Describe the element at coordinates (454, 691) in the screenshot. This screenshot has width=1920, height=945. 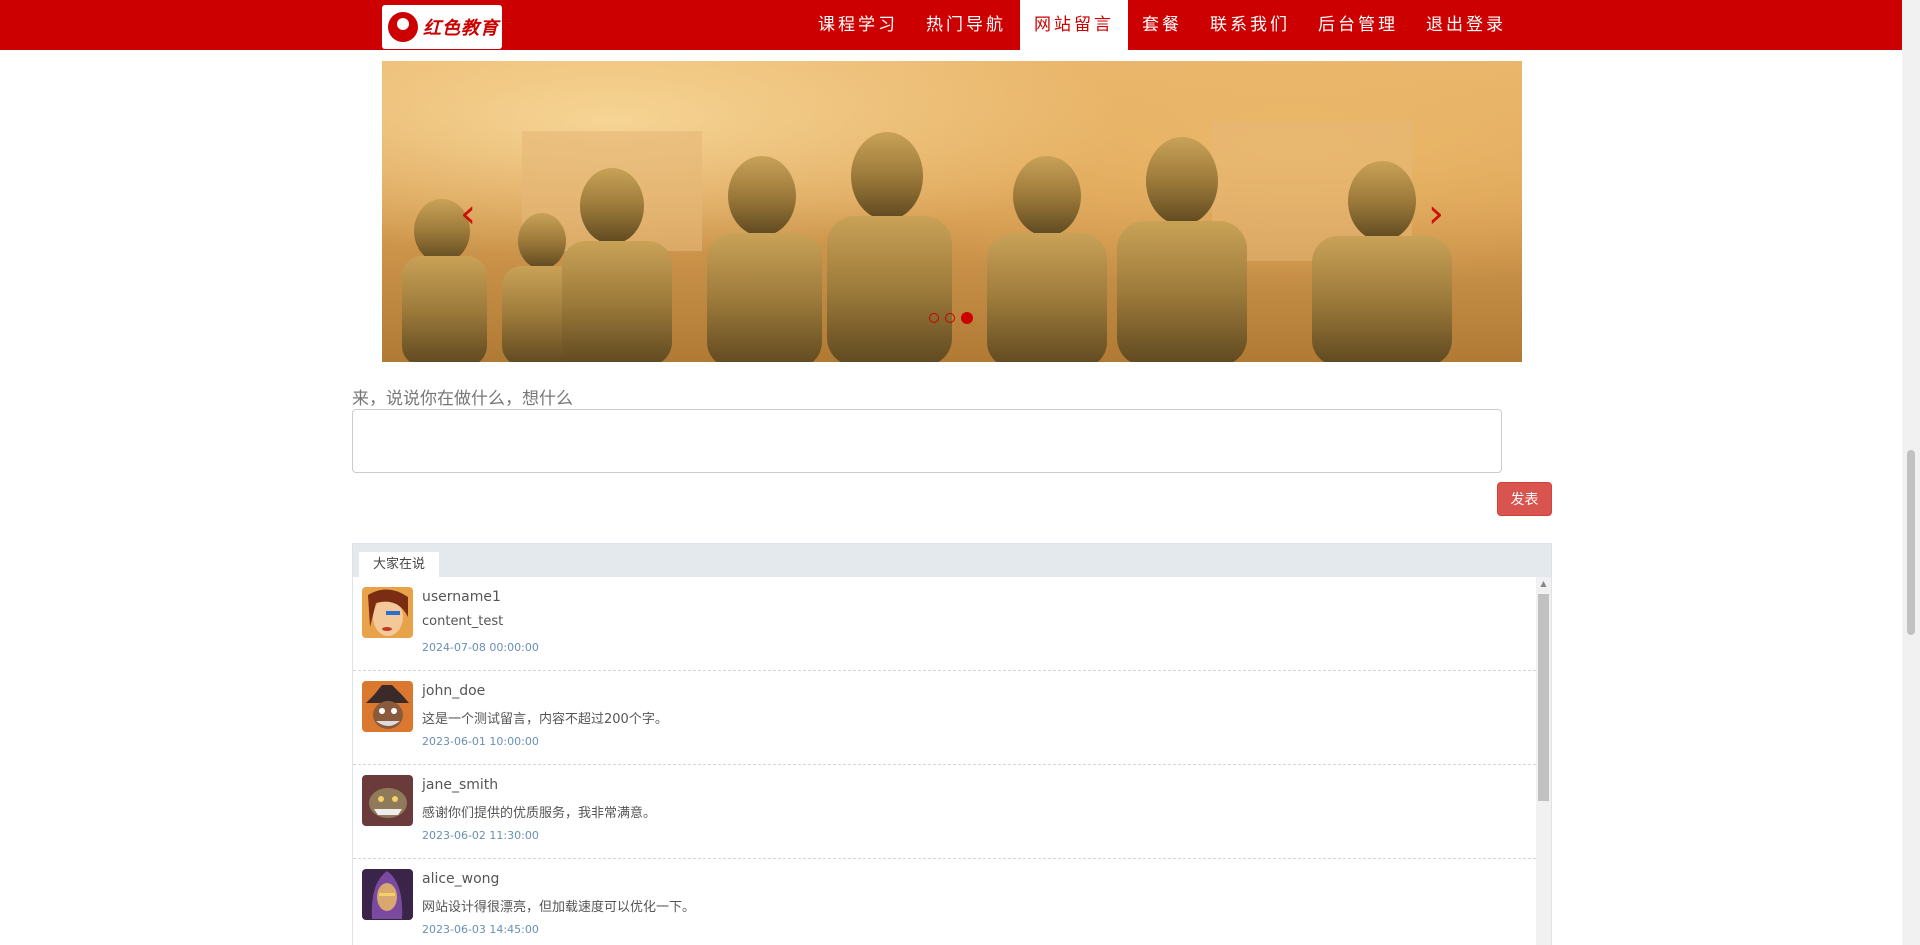
I see `comment-username: john_doe` at that location.